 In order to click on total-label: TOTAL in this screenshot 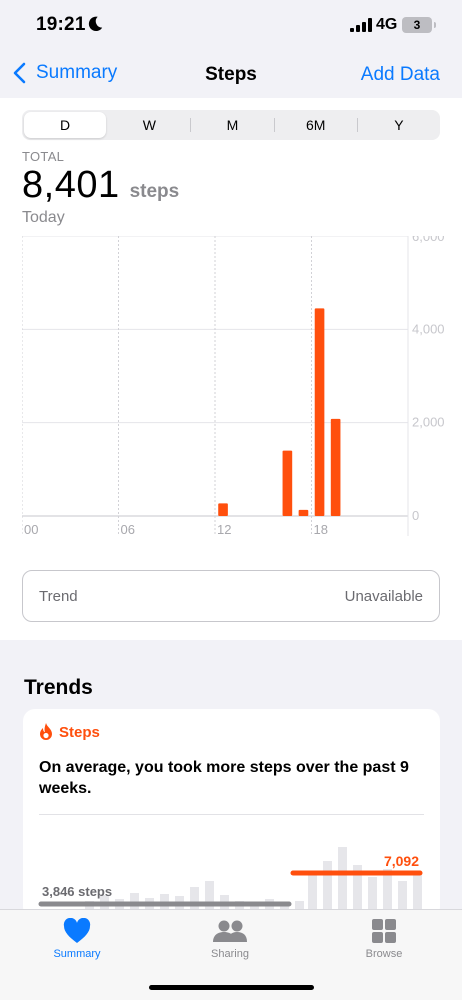, I will do `click(43, 156)`.